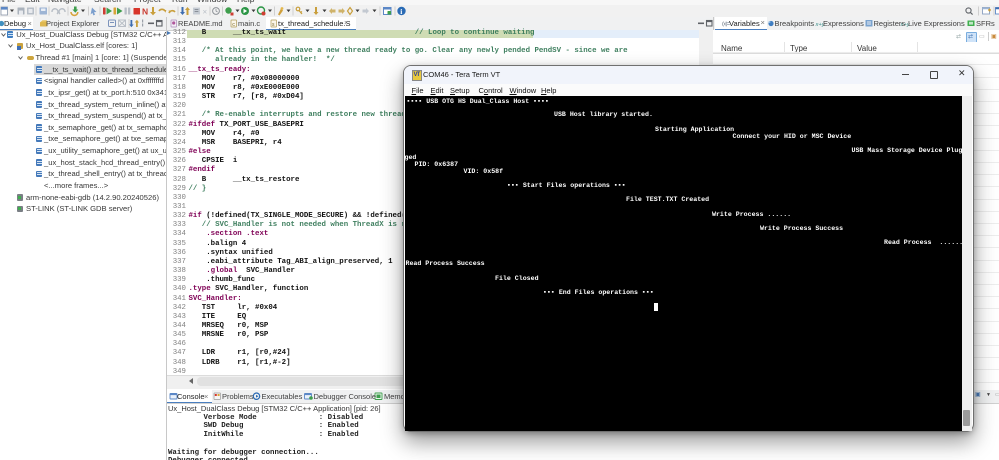 The width and height of the screenshot is (999, 460). Describe the element at coordinates (145, 12) in the screenshot. I see `svg-text: N` at that location.